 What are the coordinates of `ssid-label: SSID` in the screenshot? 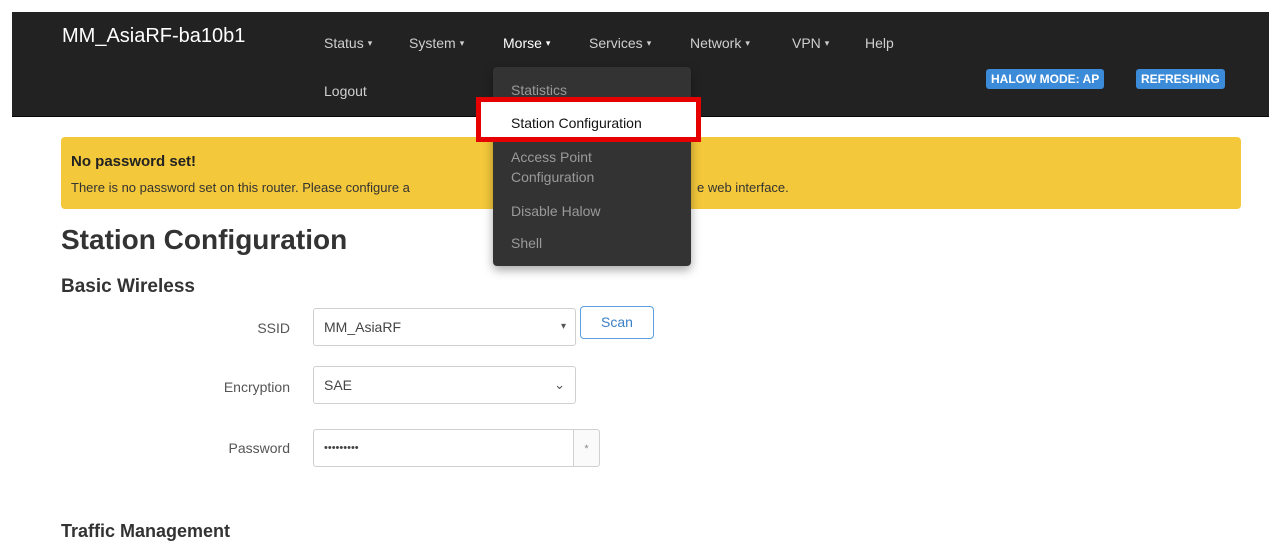 It's located at (273, 328).